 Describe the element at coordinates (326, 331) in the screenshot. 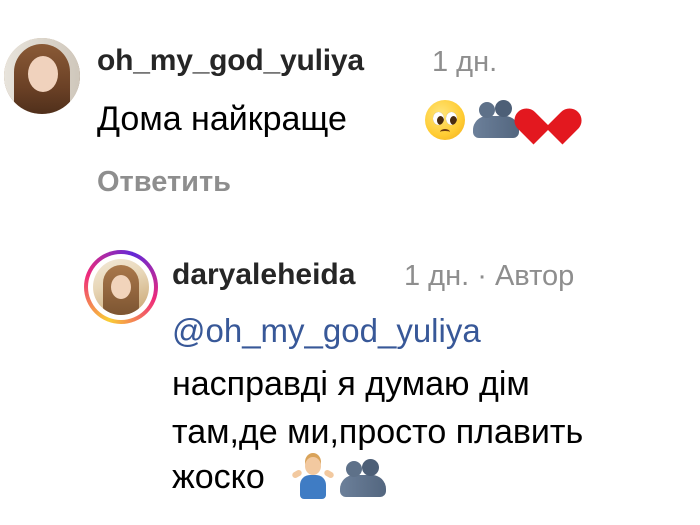

I see `mention-link: @oh_my_god_yuliya` at that location.